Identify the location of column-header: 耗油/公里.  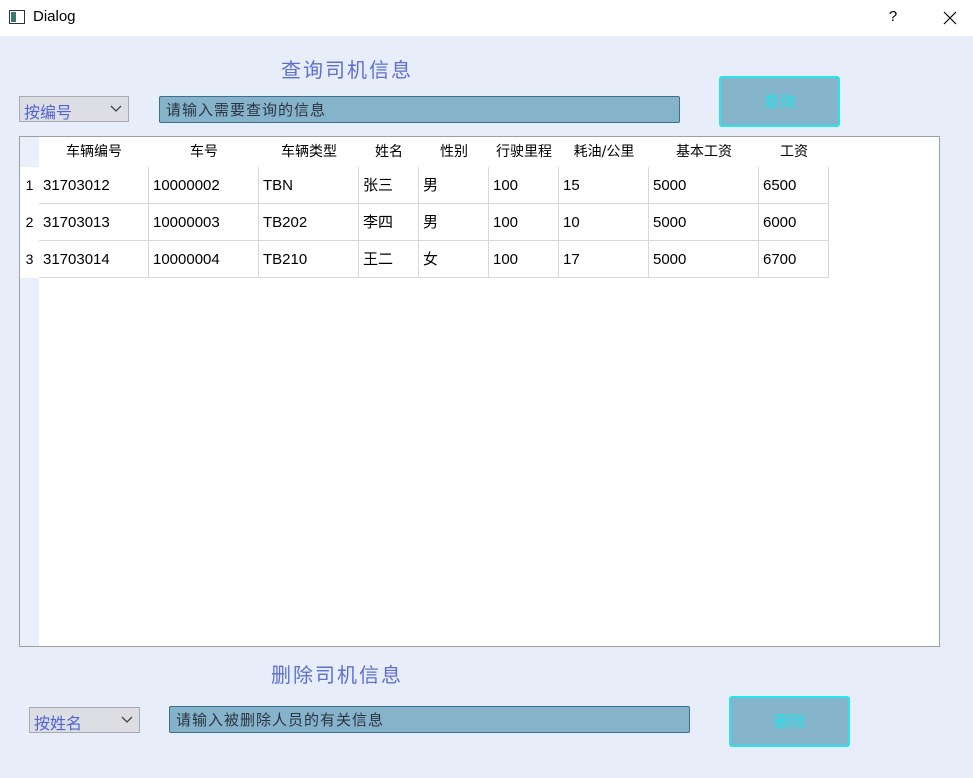
(604, 152).